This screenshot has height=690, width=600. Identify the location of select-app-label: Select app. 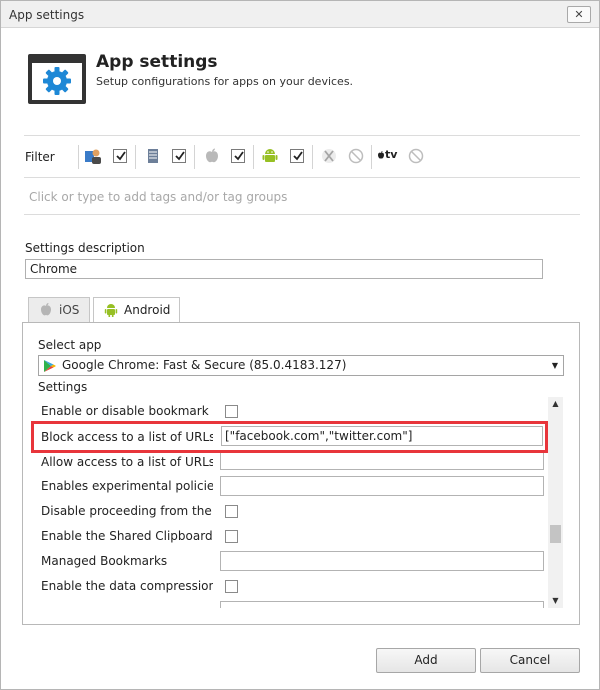
(70, 345).